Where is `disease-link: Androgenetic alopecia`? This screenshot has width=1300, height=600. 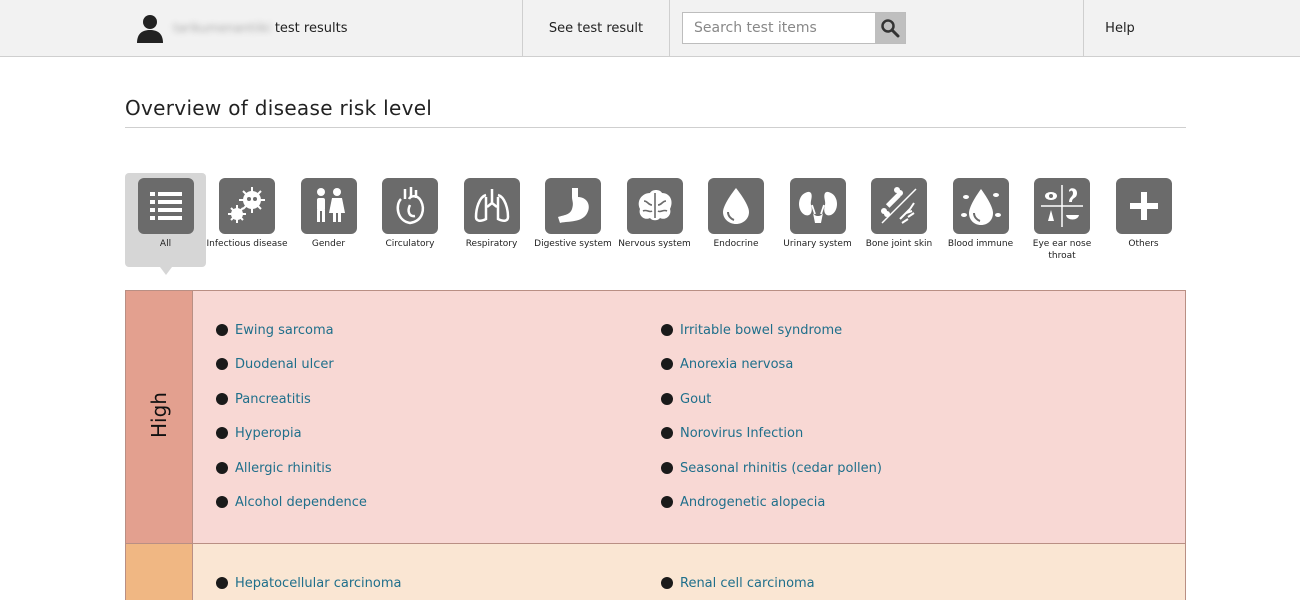
disease-link: Androgenetic alopecia is located at coordinates (752, 502).